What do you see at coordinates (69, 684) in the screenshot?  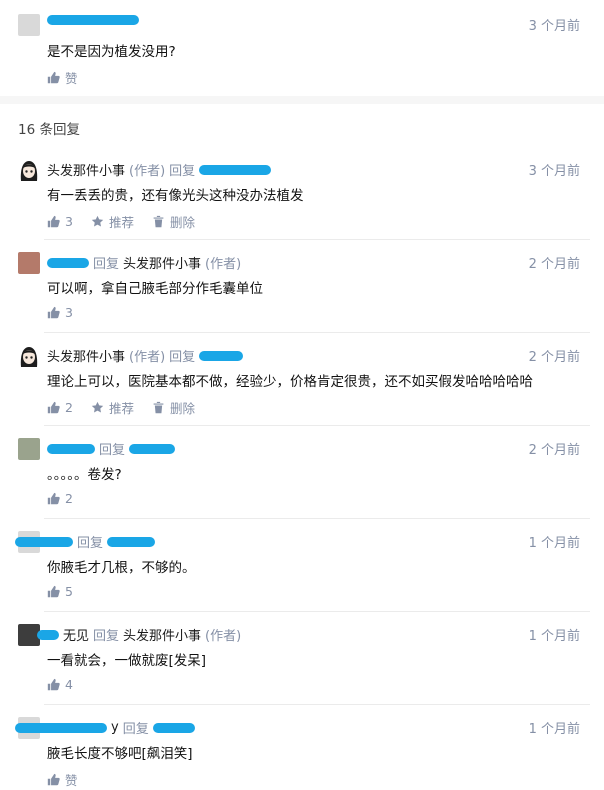 I see `like-count: 4` at bounding box center [69, 684].